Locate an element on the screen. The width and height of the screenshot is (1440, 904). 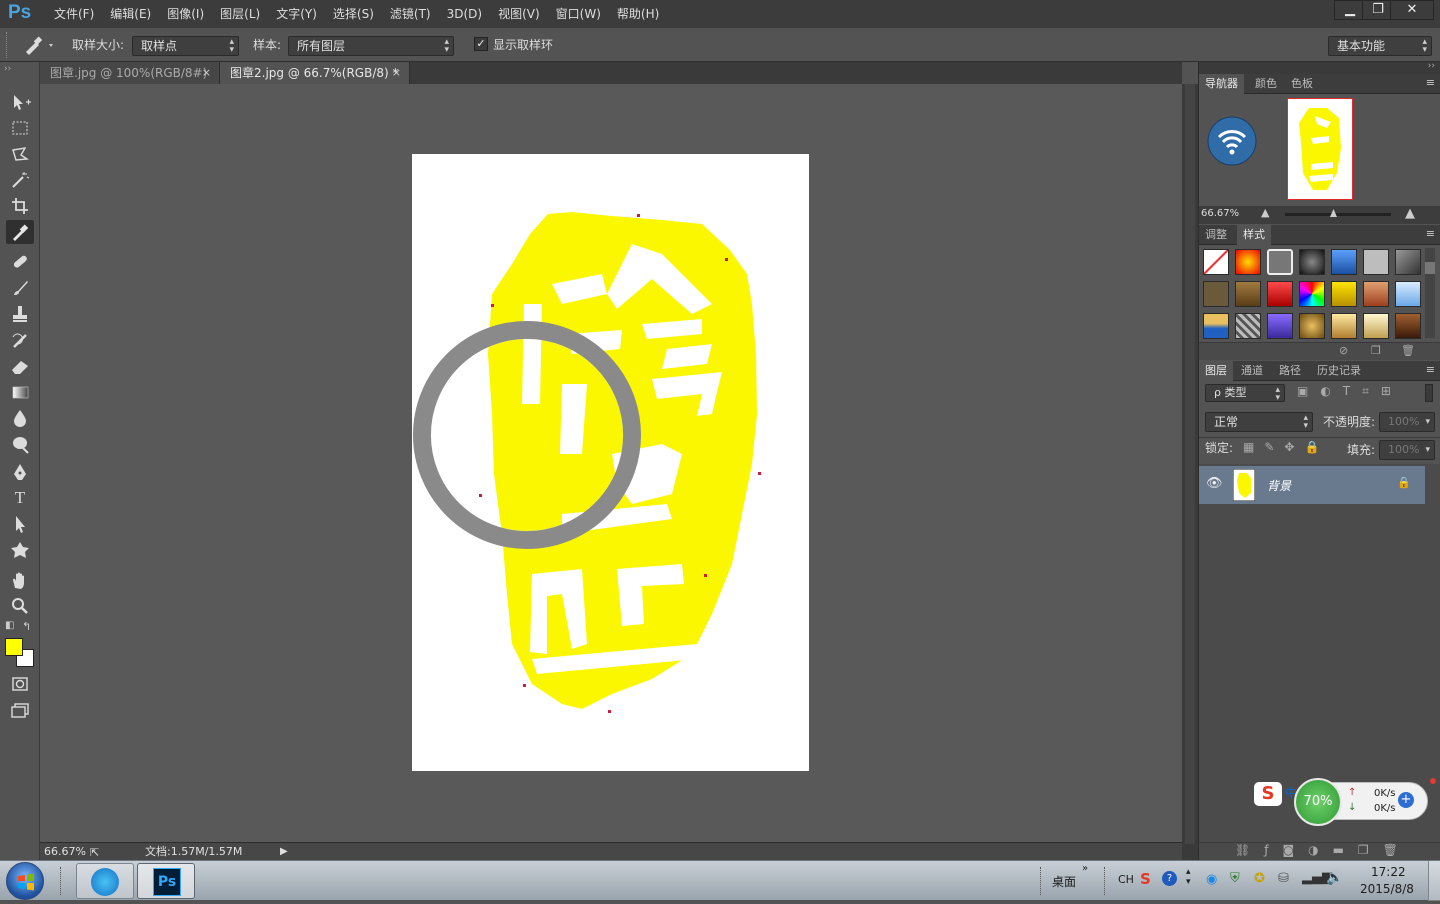
boost-plus-icon: + is located at coordinates (1406, 800).